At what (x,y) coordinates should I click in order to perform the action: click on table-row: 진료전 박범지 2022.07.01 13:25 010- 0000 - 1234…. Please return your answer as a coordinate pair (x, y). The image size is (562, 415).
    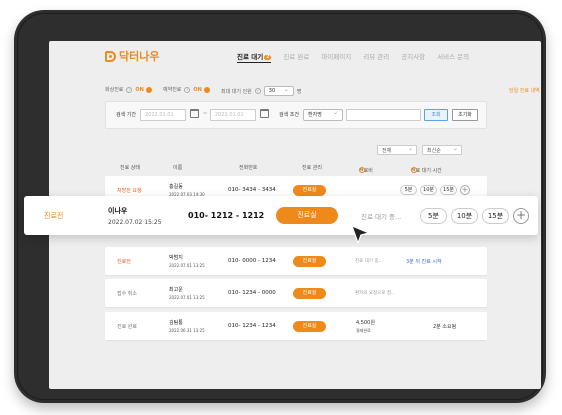
    Looking at the image, I should click on (296, 261).